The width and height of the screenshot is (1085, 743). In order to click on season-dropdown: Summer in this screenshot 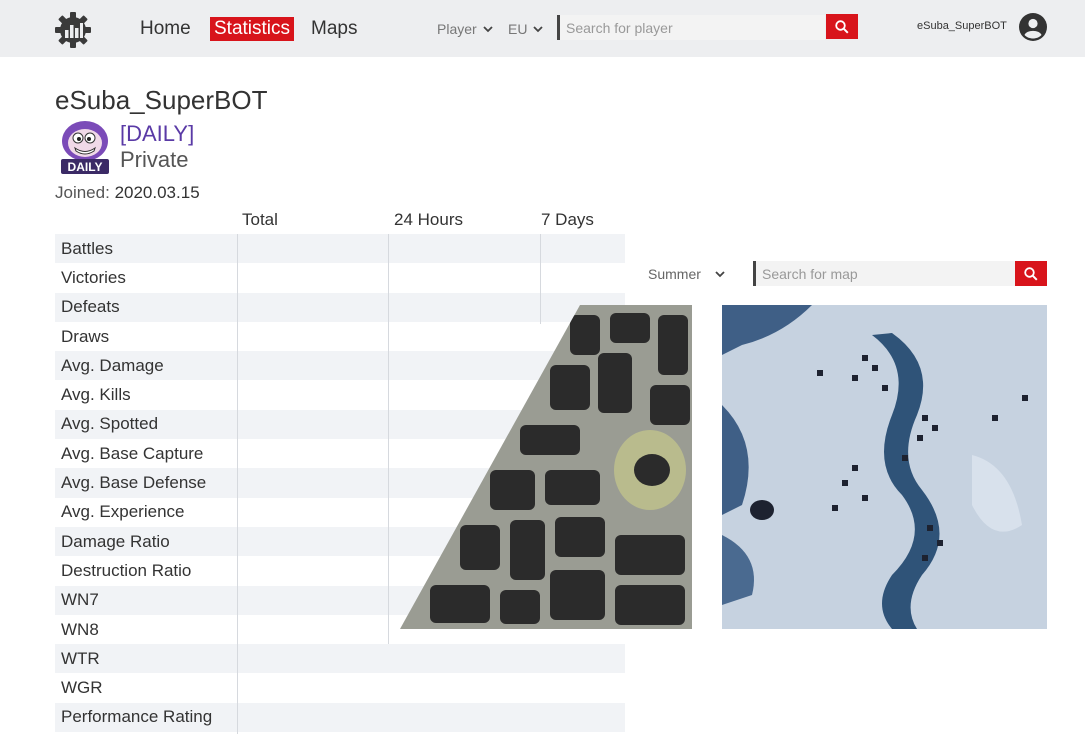, I will do `click(686, 274)`.